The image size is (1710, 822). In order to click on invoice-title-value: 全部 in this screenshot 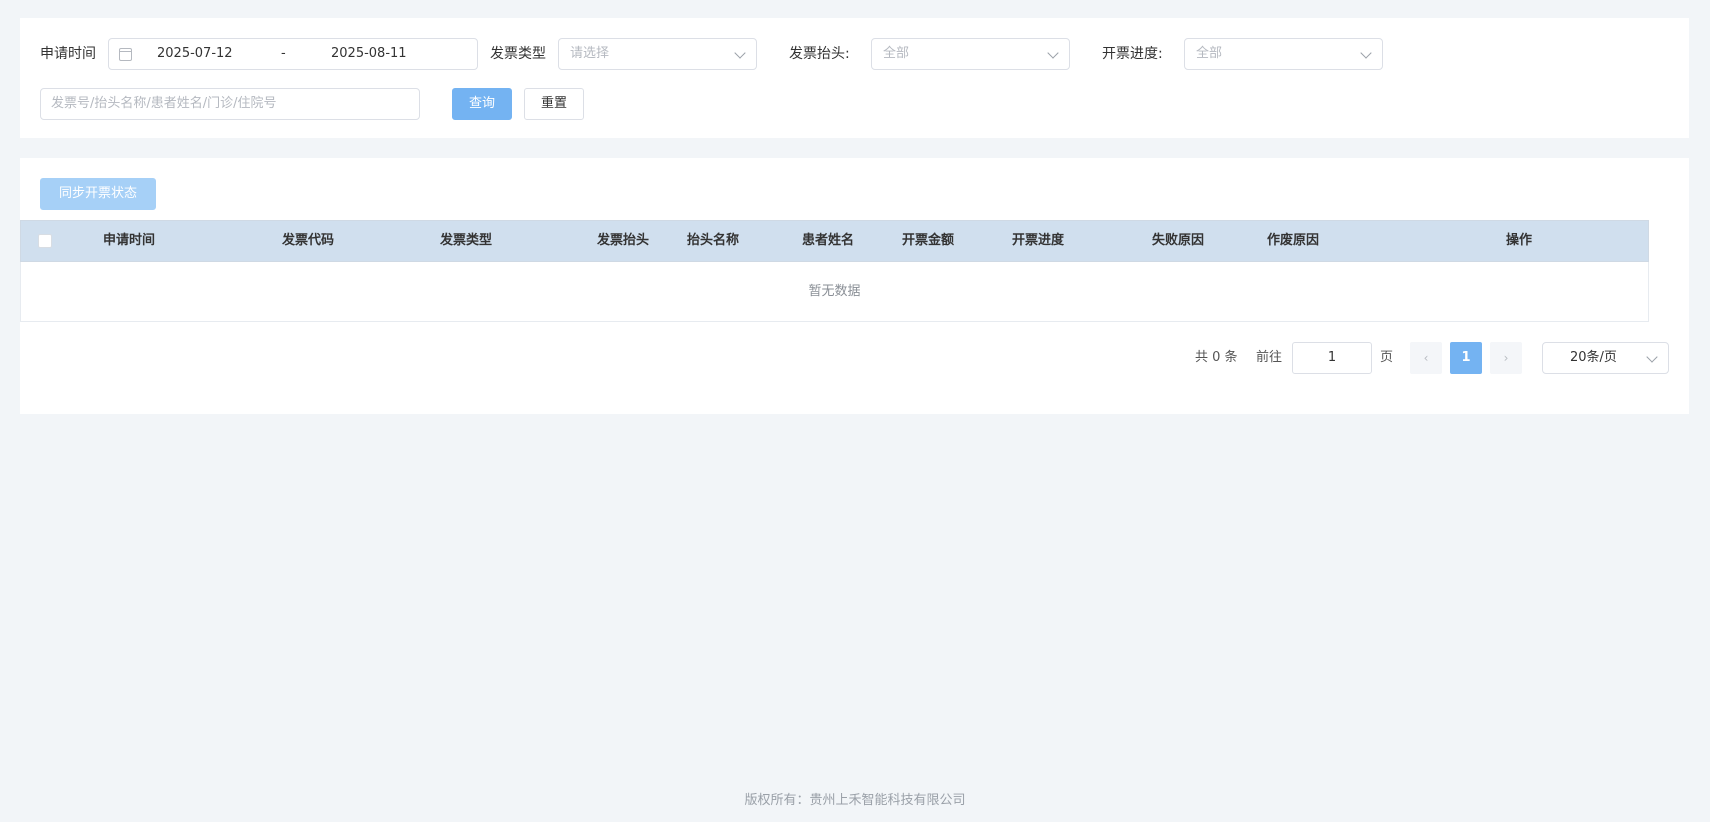, I will do `click(896, 53)`.